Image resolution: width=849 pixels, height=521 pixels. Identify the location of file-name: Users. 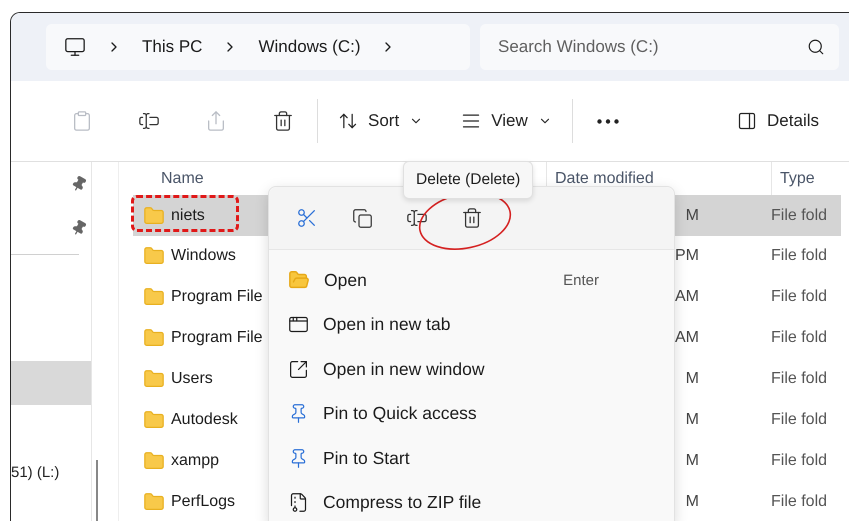
(192, 379).